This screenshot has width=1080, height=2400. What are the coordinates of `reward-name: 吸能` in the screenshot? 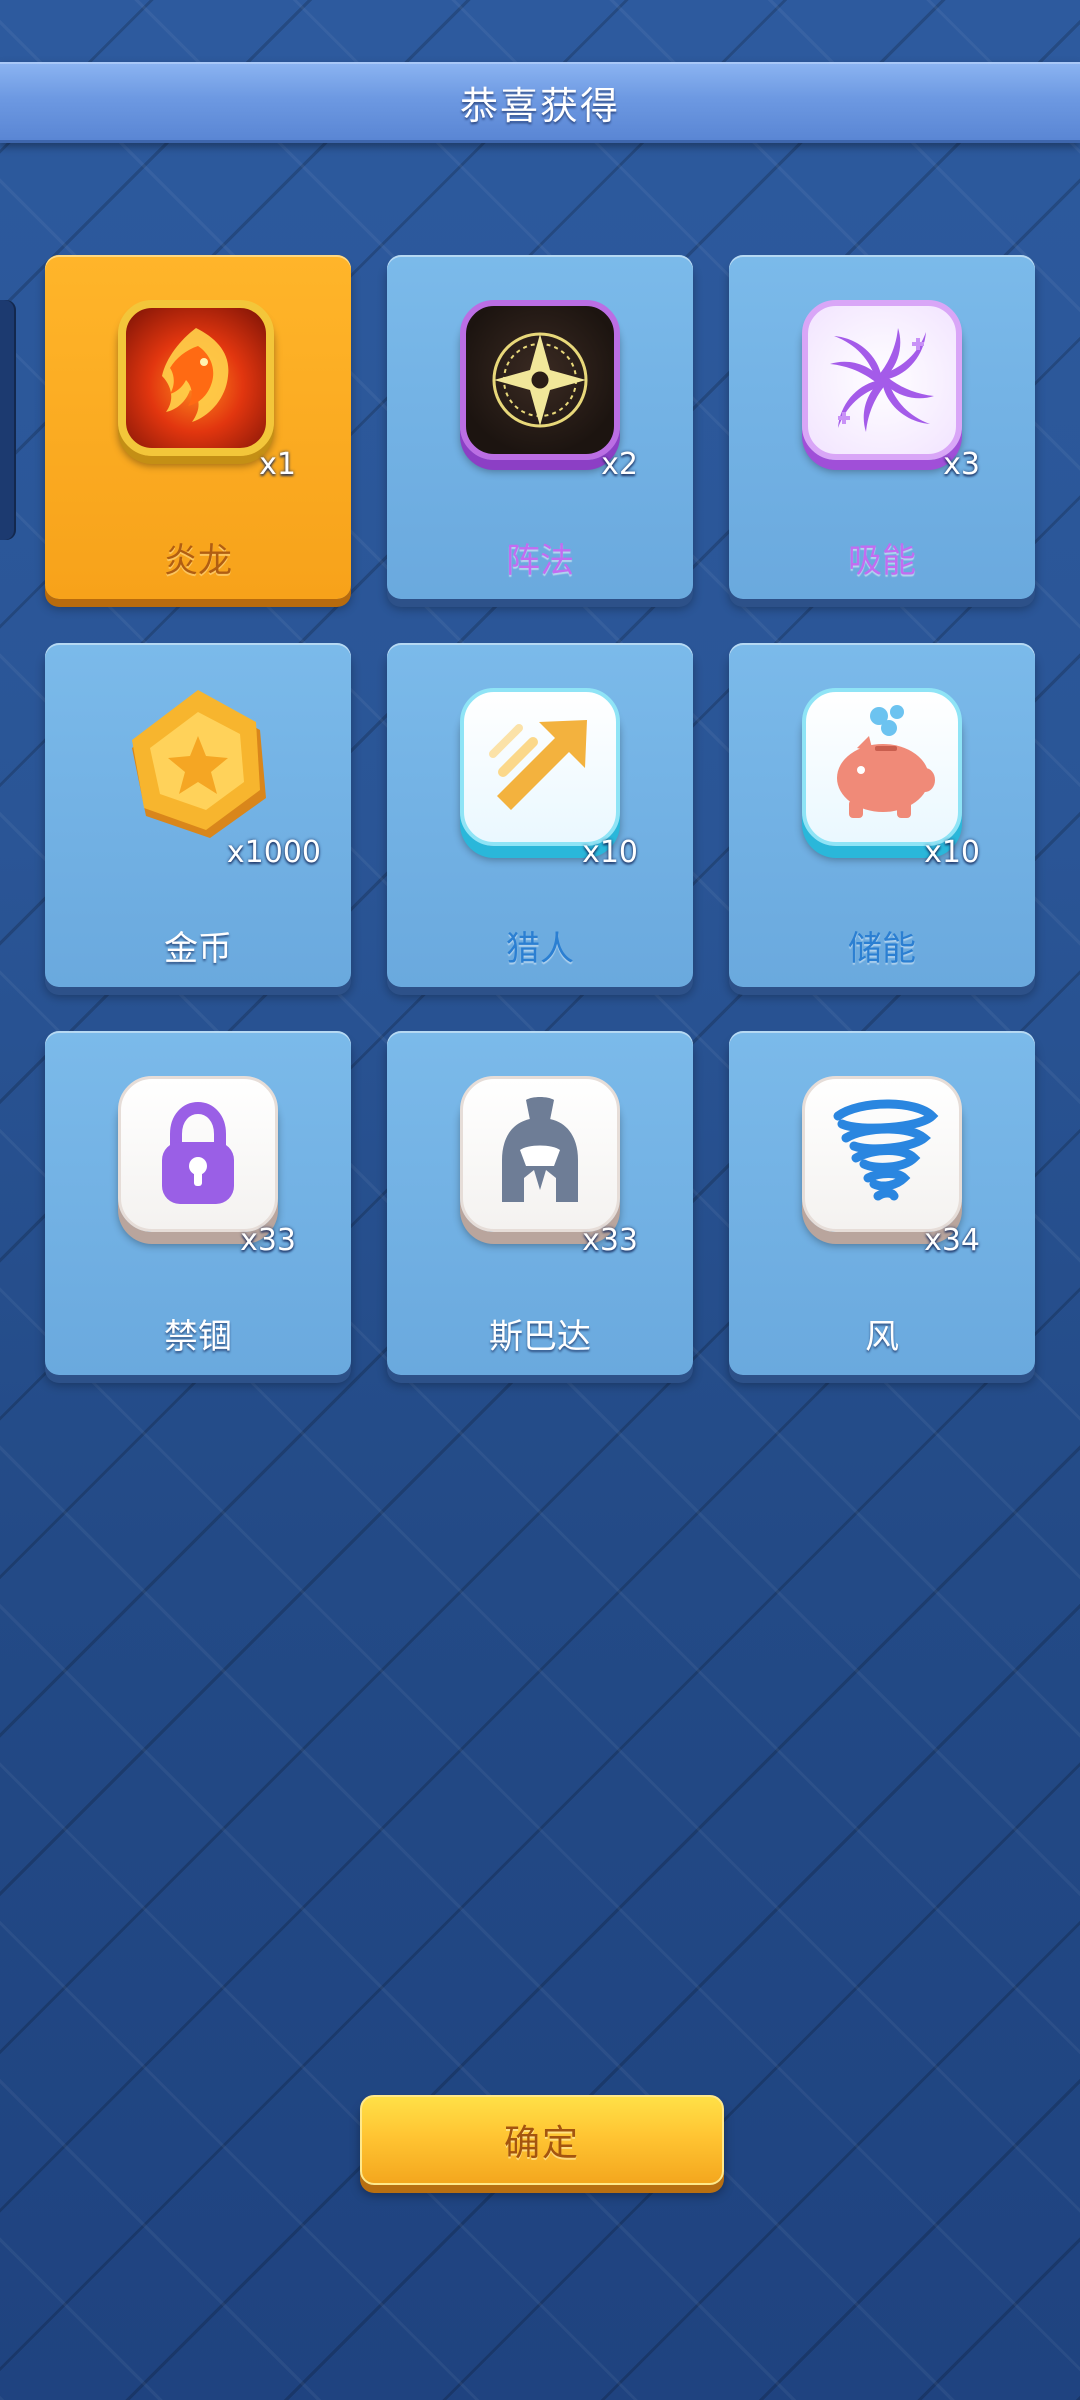 It's located at (882, 561).